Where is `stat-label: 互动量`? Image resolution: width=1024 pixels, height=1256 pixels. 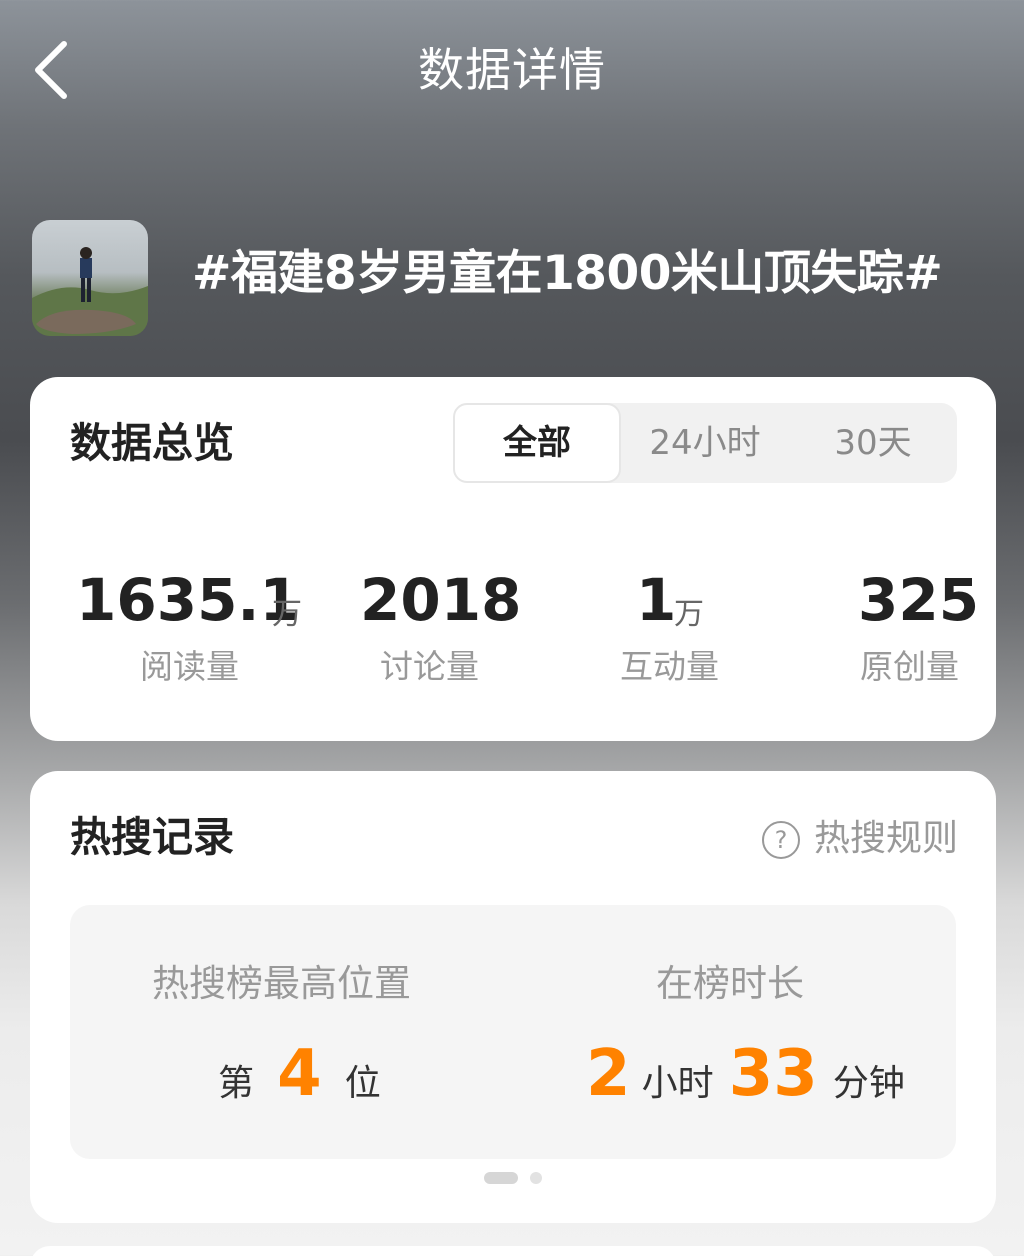
stat-label: 互动量 is located at coordinates (669, 666).